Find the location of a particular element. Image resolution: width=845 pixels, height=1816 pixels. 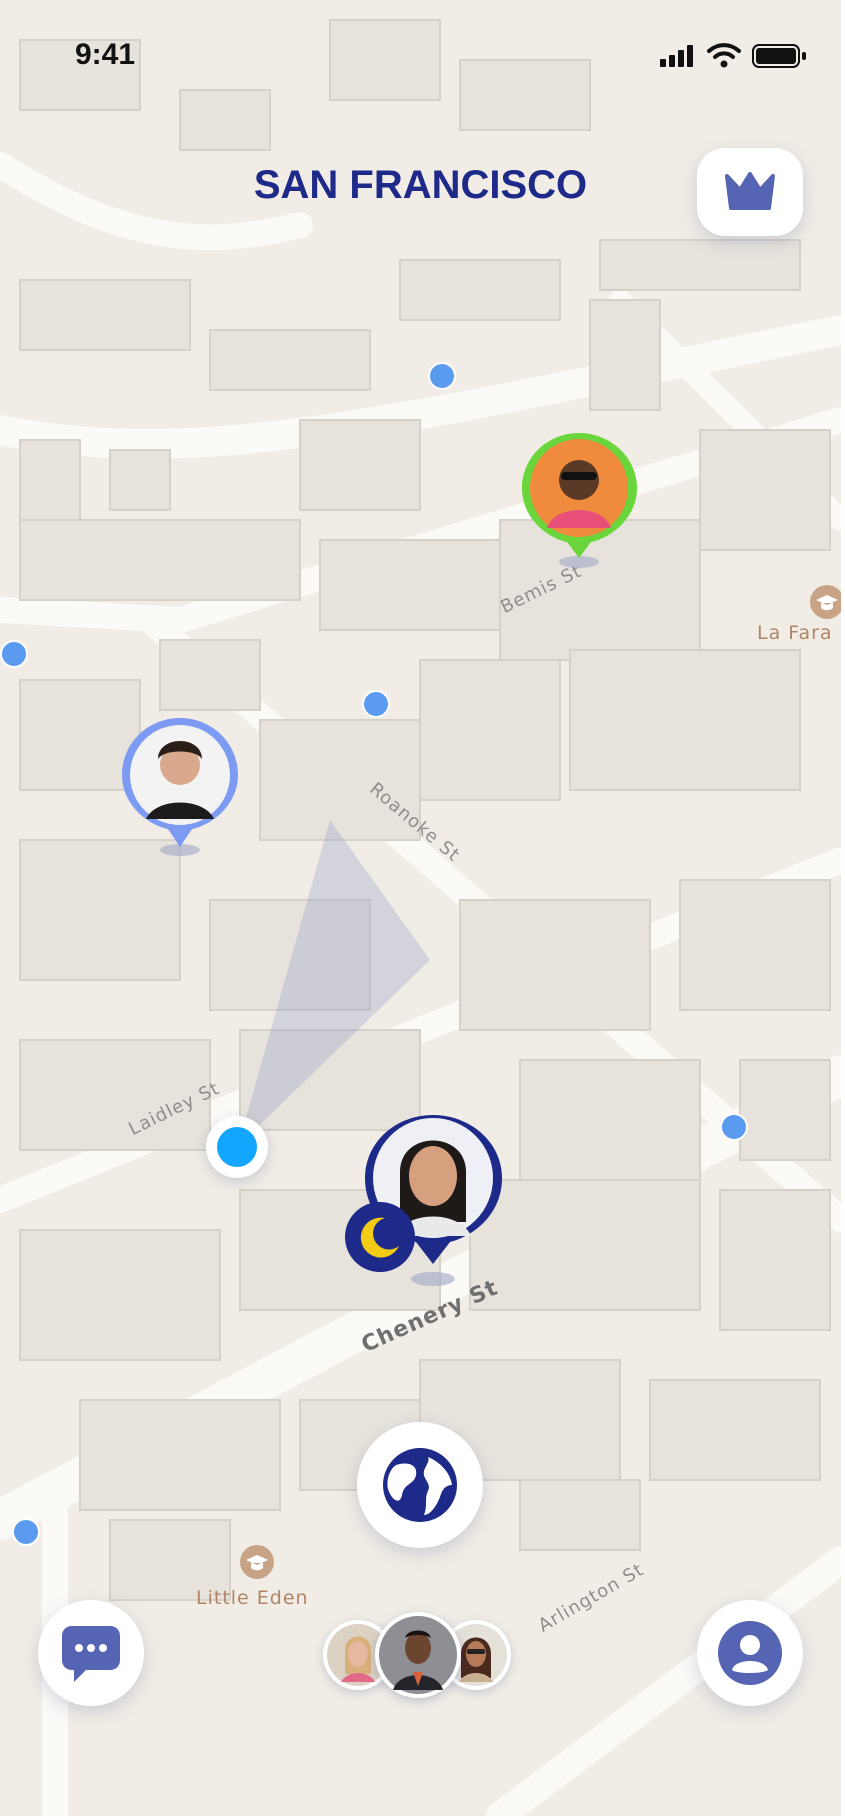

poi-label-la-fara: La Fara is located at coordinates (795, 633).